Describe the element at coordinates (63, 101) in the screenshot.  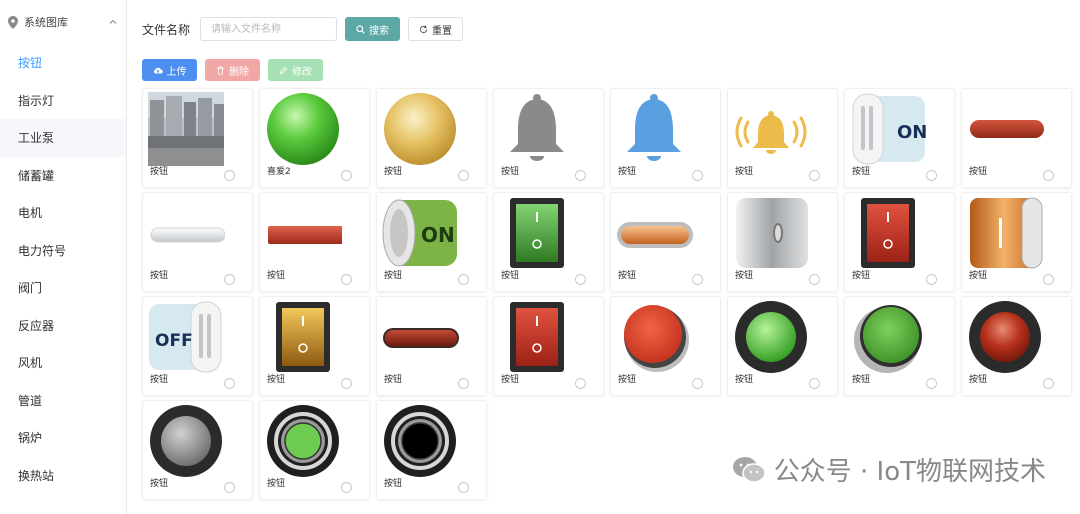
I see `sidebar-item-indicator-lights: 指示灯` at that location.